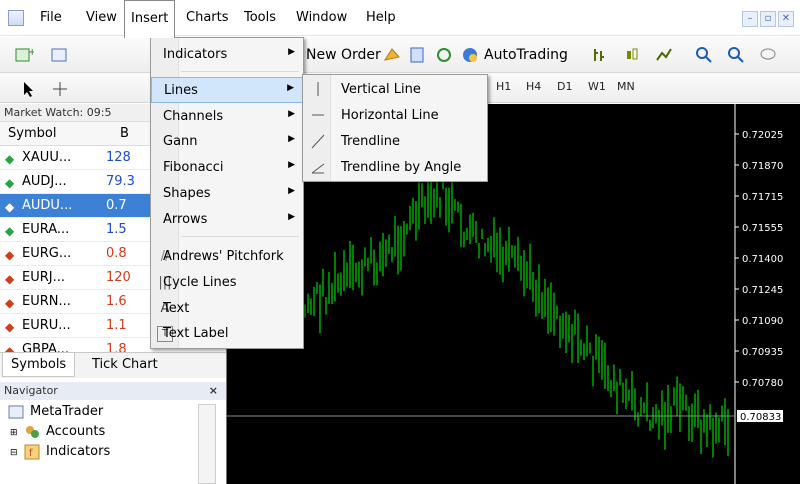  Describe the element at coordinates (75, 431) in the screenshot. I see `nav-item-accounts: Accounts` at that location.